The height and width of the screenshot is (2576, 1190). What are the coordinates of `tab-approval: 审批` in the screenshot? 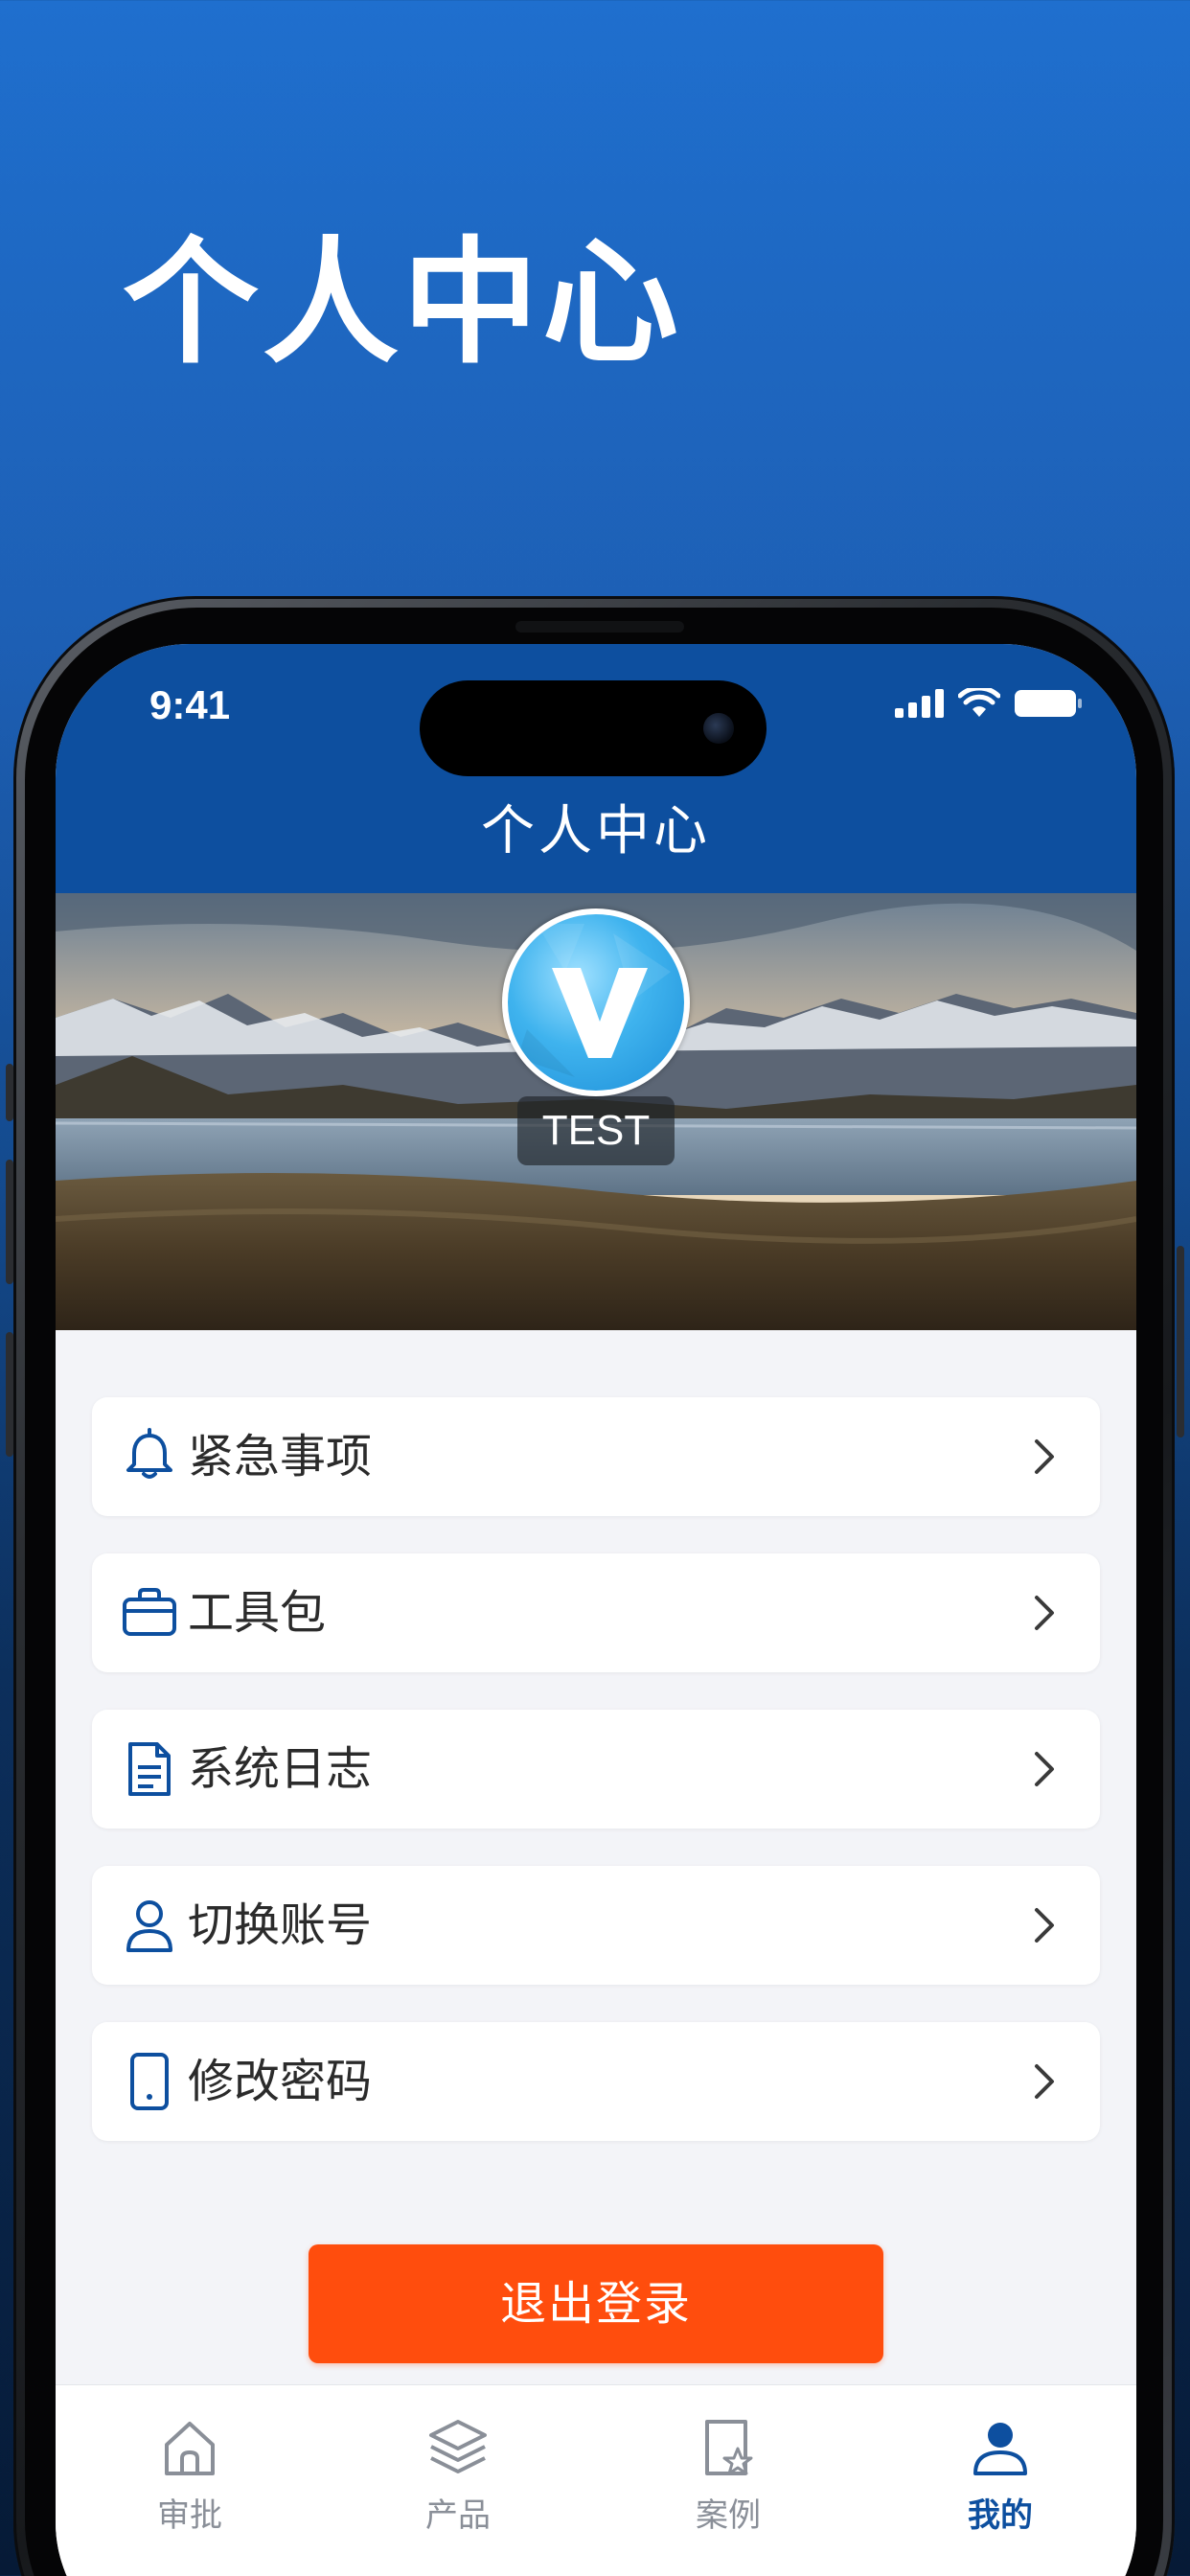 It's located at (190, 2475).